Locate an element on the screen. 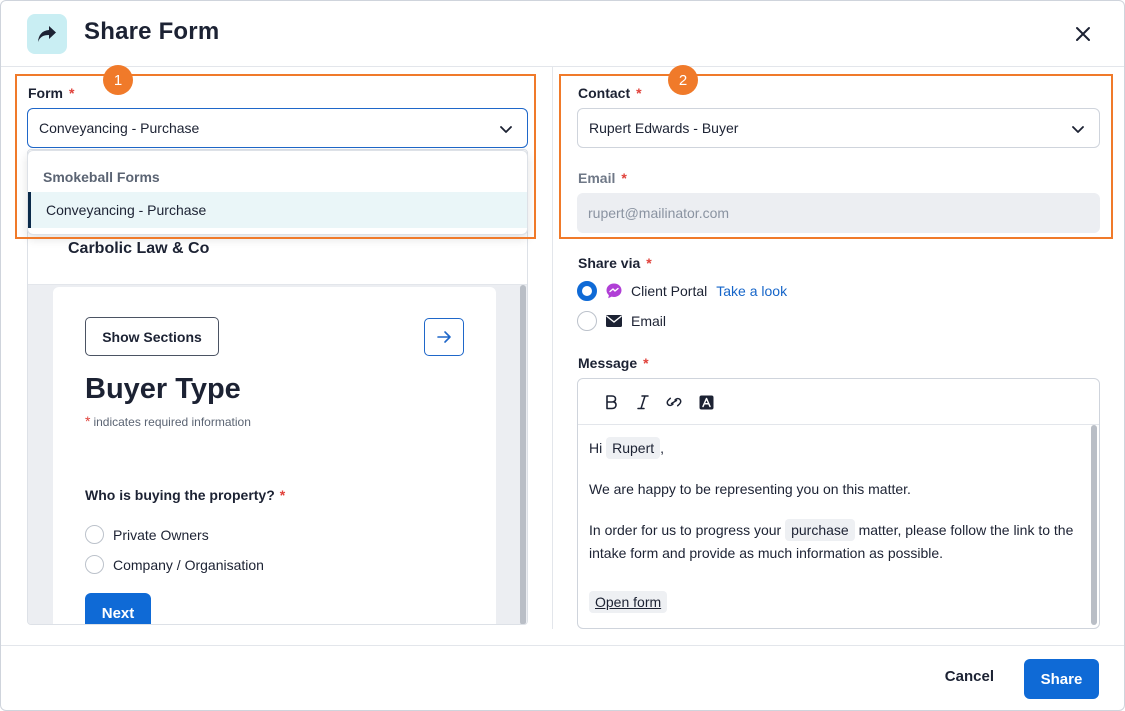 Image resolution: width=1125 pixels, height=711 pixels. next-section-button is located at coordinates (444, 337).